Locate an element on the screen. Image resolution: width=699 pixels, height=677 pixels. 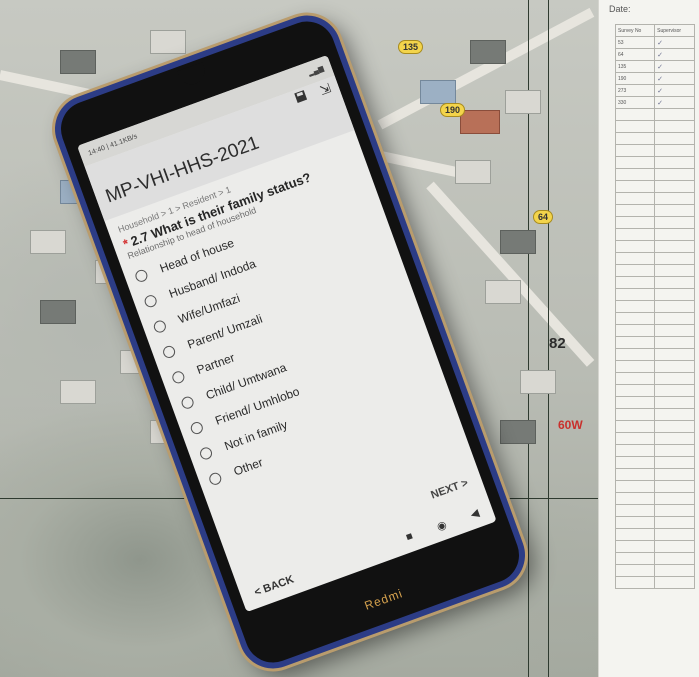
column-header: Survey No is located at coordinates (635, 30).